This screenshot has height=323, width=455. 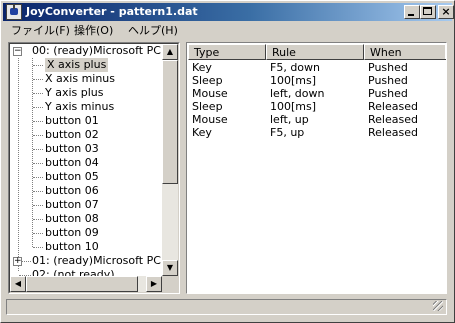 I want to click on minimize-icon, so click(x=411, y=15).